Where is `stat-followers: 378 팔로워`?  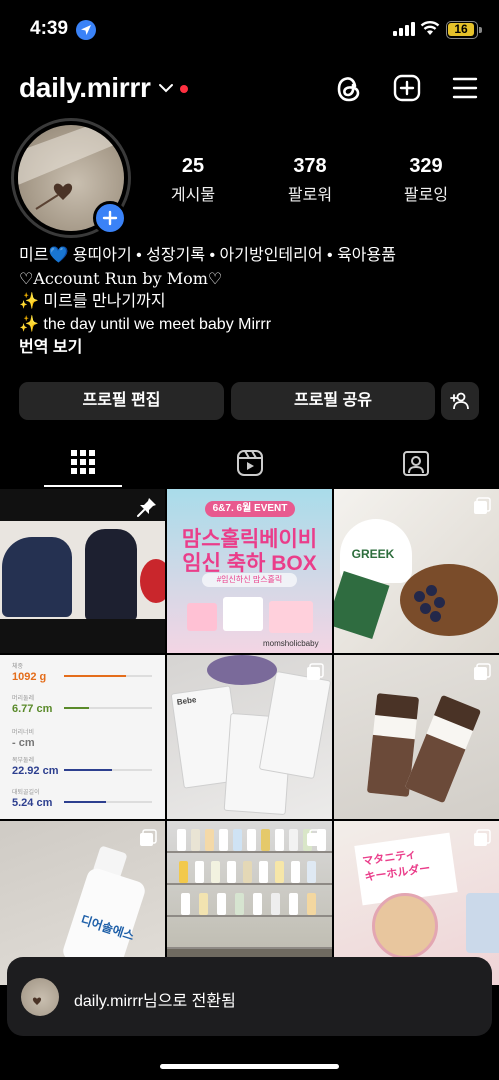 stat-followers: 378 팔로워 is located at coordinates (310, 180).